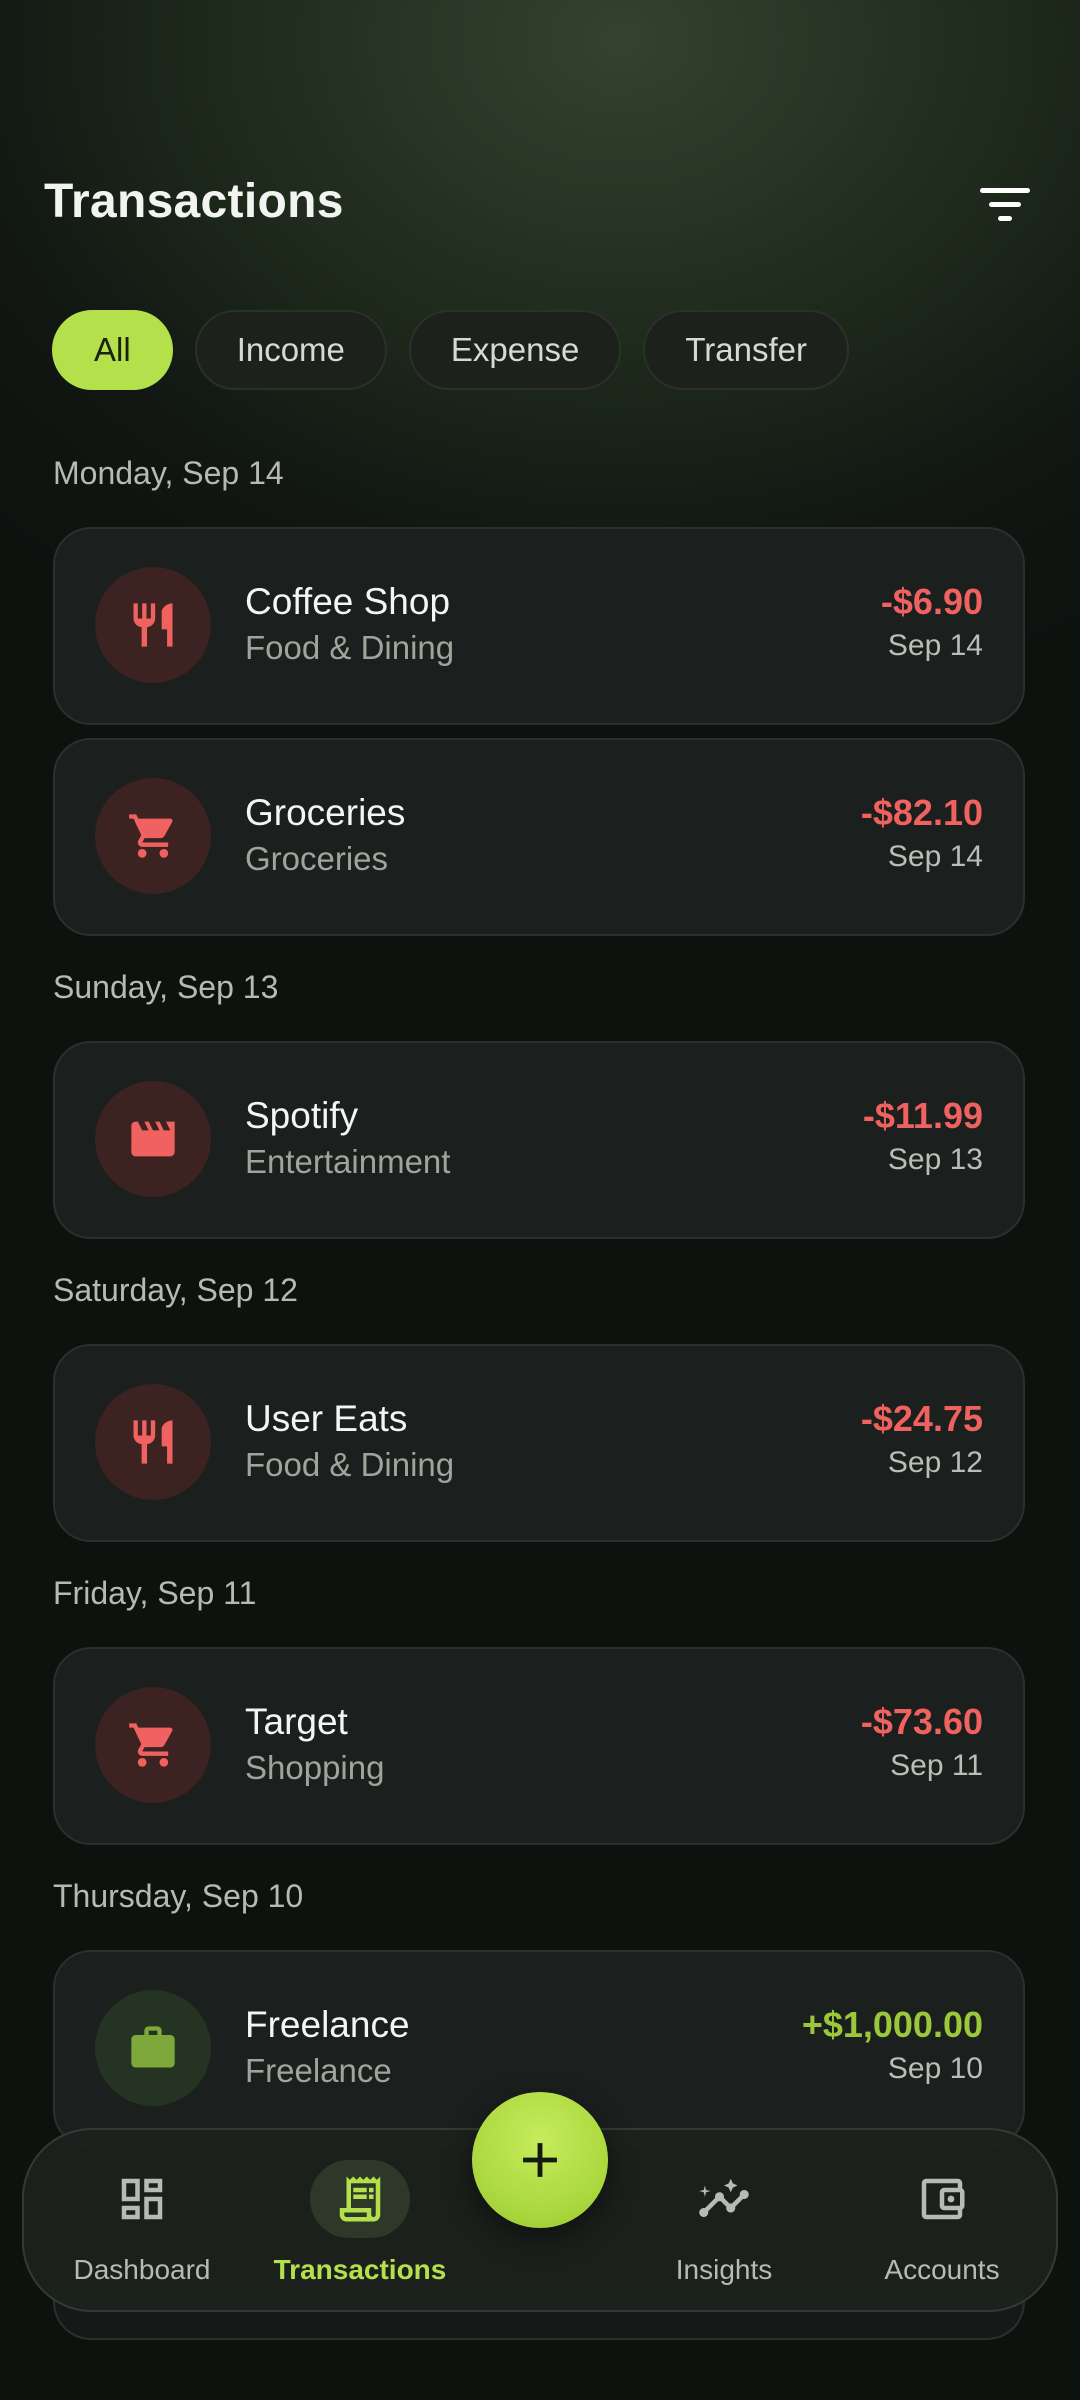 This screenshot has height=2400, width=1080. I want to click on transaction-name: Target, so click(296, 1721).